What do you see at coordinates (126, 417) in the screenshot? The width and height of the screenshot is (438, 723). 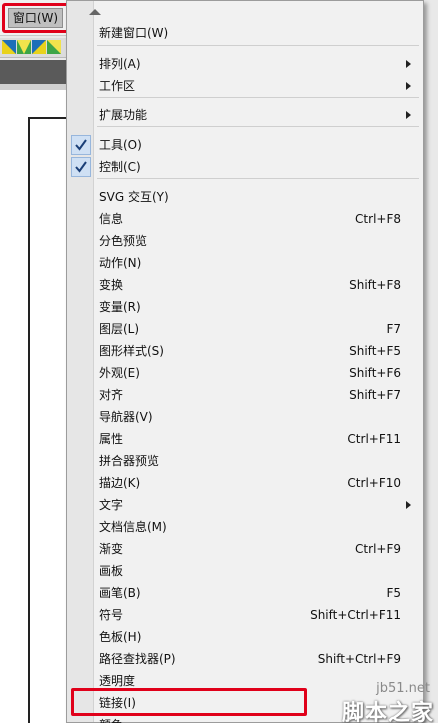 I see `menu-item-label: 导航器(V)` at bounding box center [126, 417].